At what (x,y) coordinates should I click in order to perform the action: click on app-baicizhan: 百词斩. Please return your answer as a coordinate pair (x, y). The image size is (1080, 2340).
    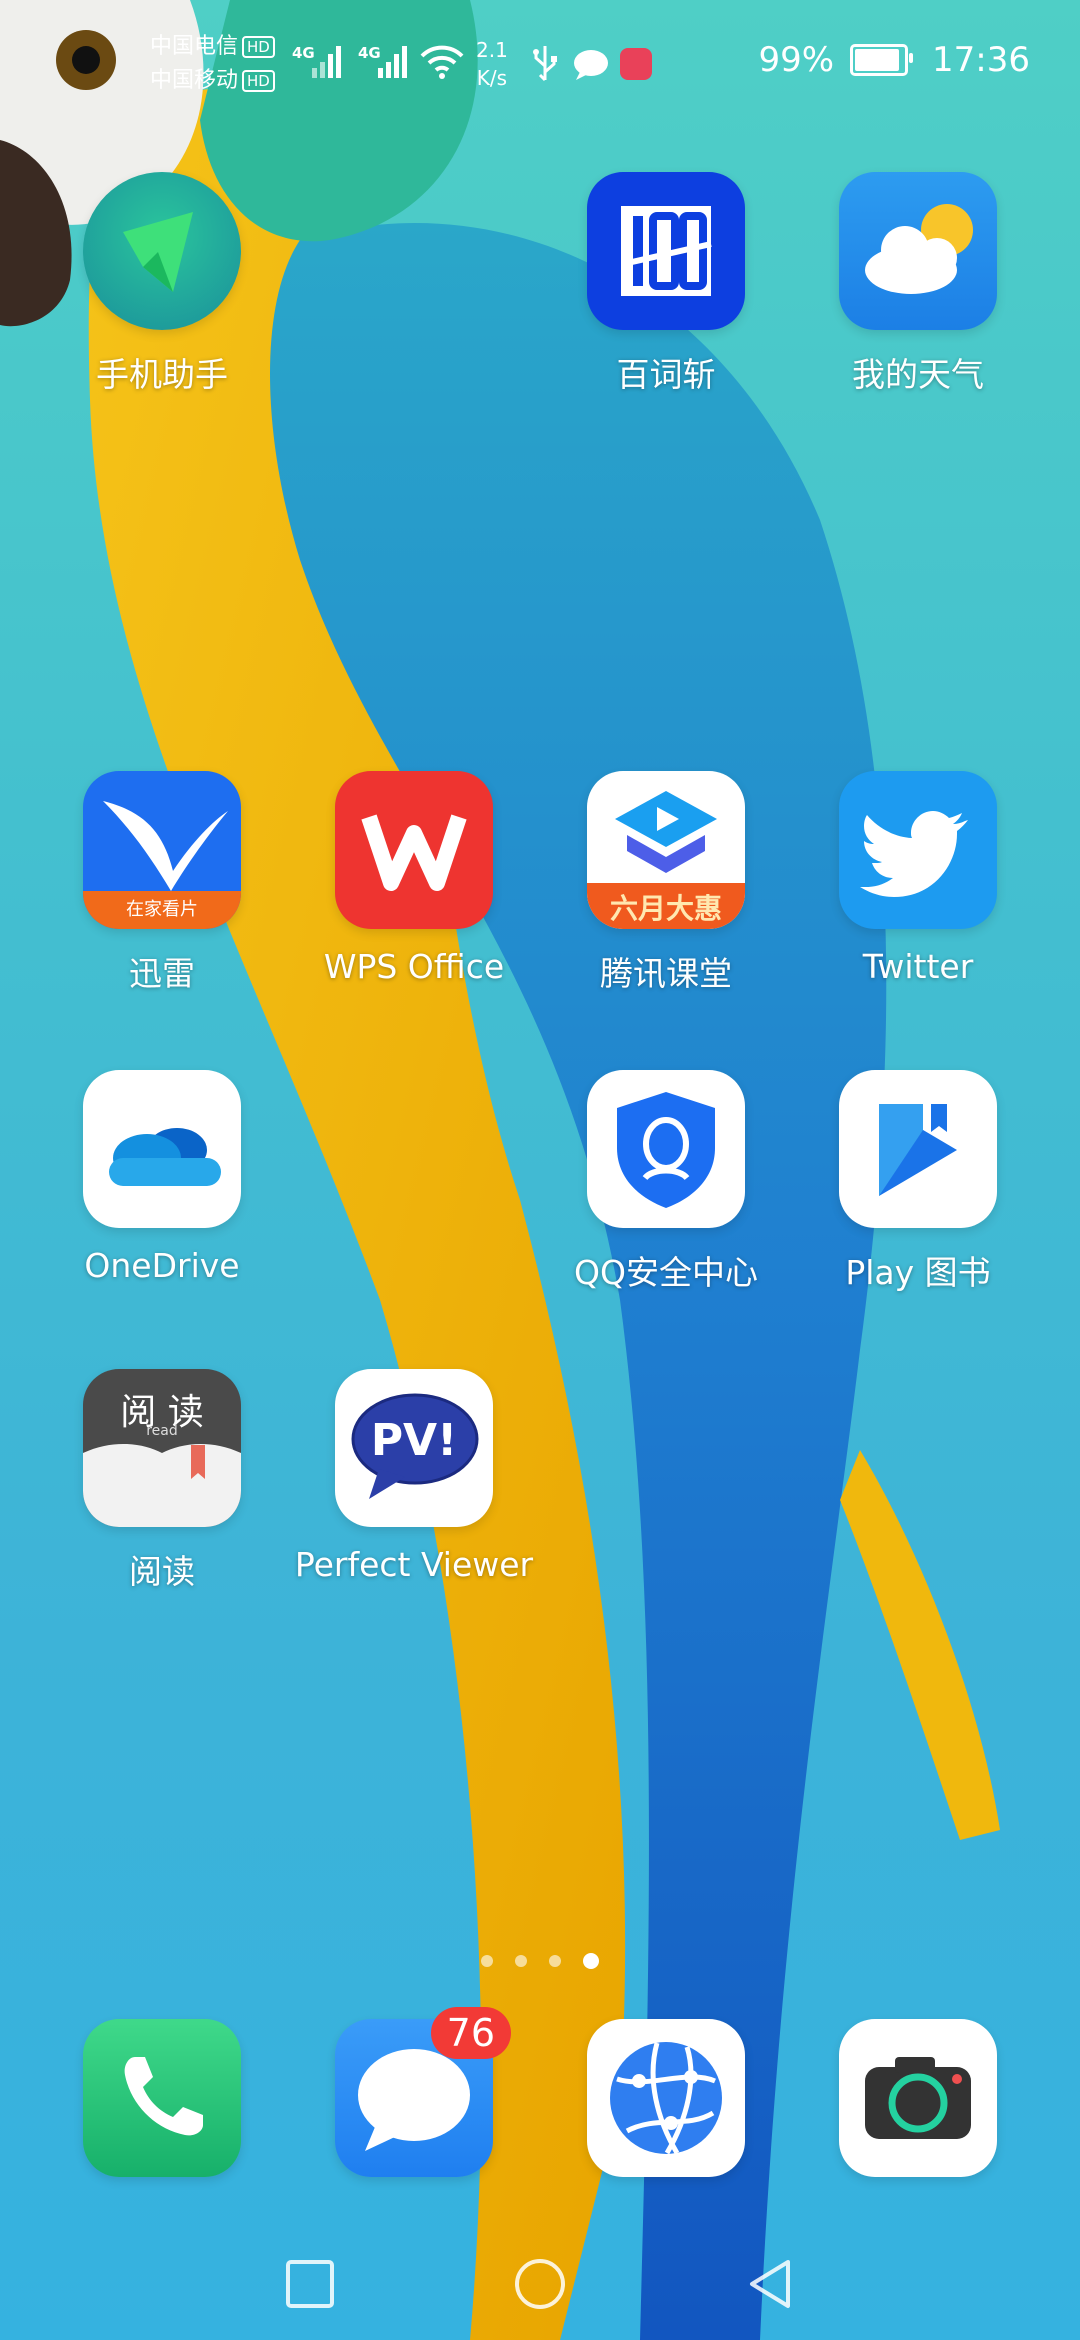
    Looking at the image, I should click on (666, 284).